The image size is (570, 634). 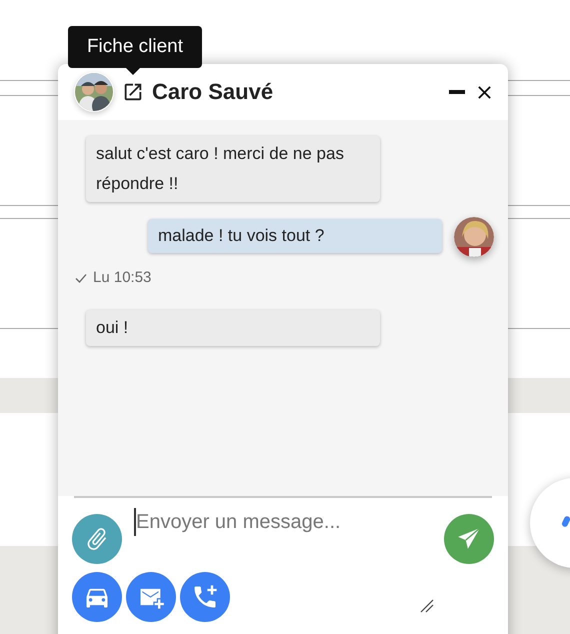 I want to click on message-bubble: oui !, so click(x=233, y=328).